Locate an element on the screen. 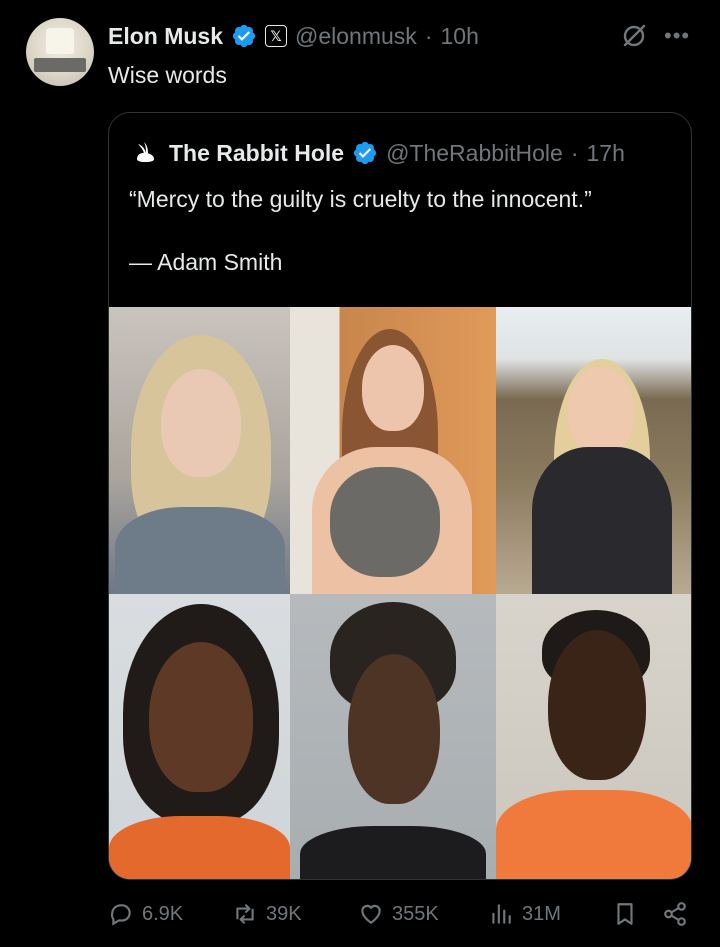 The image size is (720, 947). views-button: 31M is located at coordinates (524, 914).